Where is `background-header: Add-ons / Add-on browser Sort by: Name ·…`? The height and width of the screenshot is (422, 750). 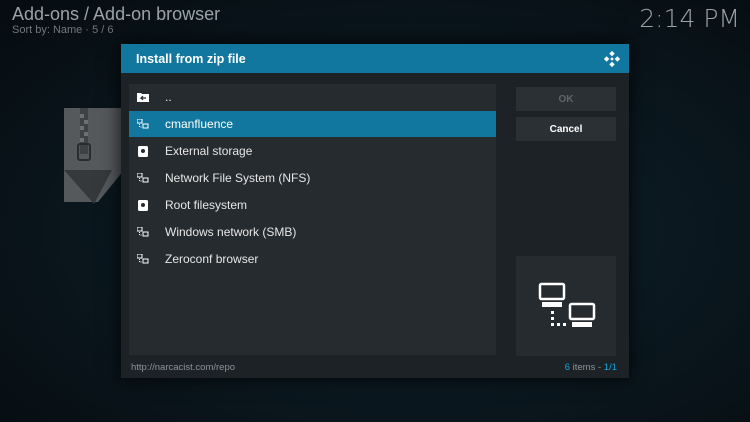 background-header: Add-ons / Add-on browser Sort by: Name ·… is located at coordinates (116, 20).